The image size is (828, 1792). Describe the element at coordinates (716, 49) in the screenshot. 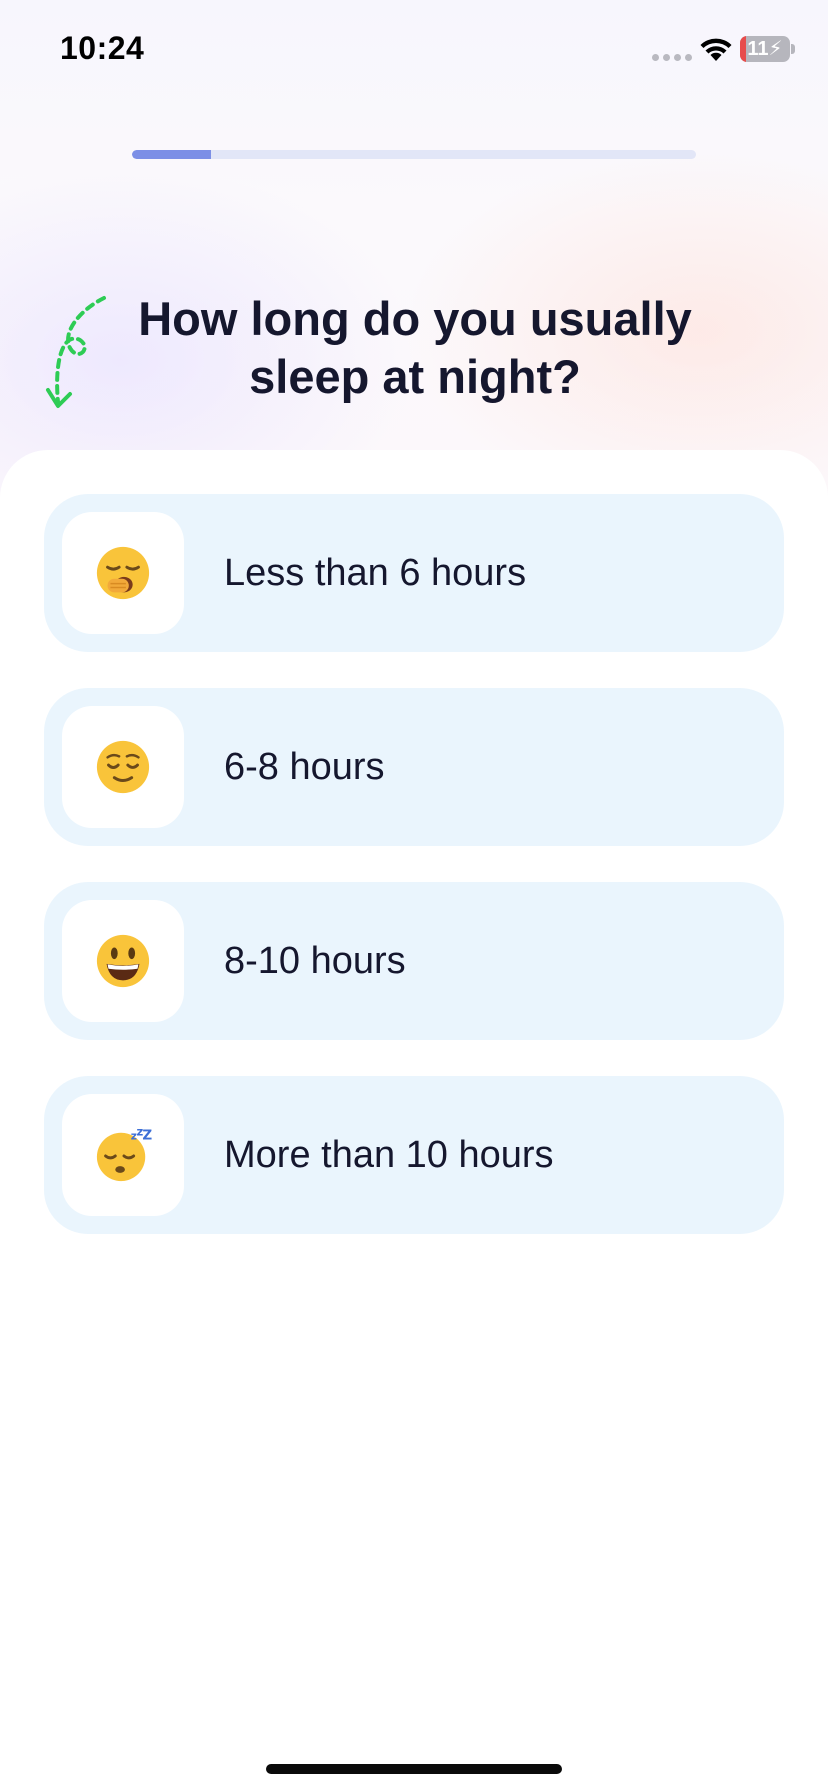

I see `wifi-icon` at that location.